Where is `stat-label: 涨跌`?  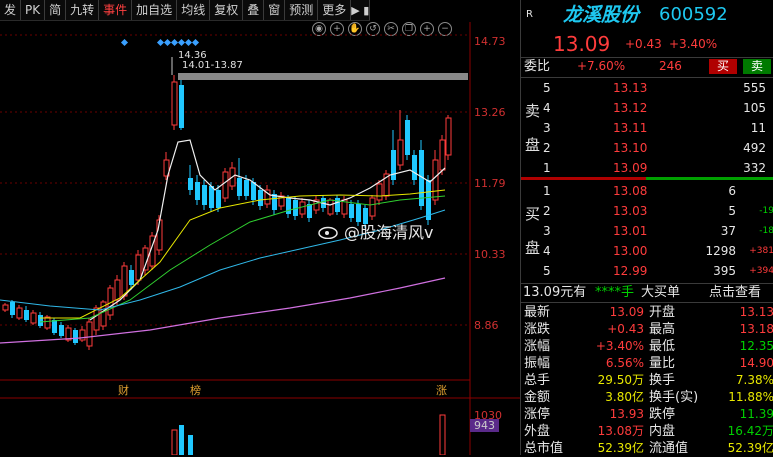 stat-label: 涨跌 is located at coordinates (537, 329).